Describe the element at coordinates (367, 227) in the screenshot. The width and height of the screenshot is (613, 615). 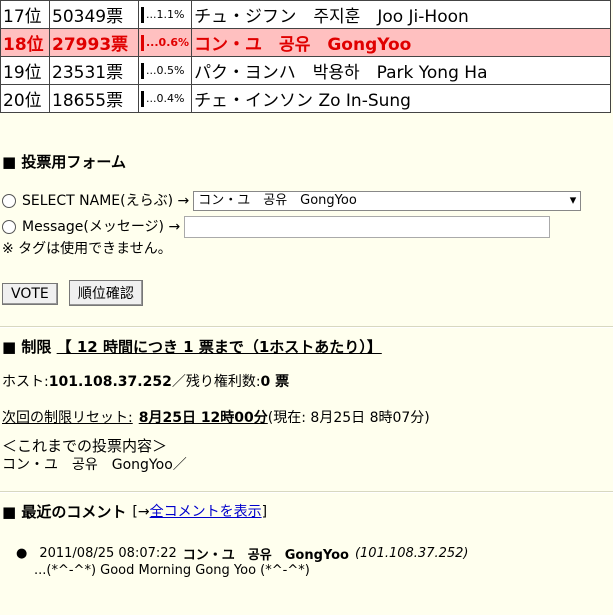
I see `message-input` at that location.